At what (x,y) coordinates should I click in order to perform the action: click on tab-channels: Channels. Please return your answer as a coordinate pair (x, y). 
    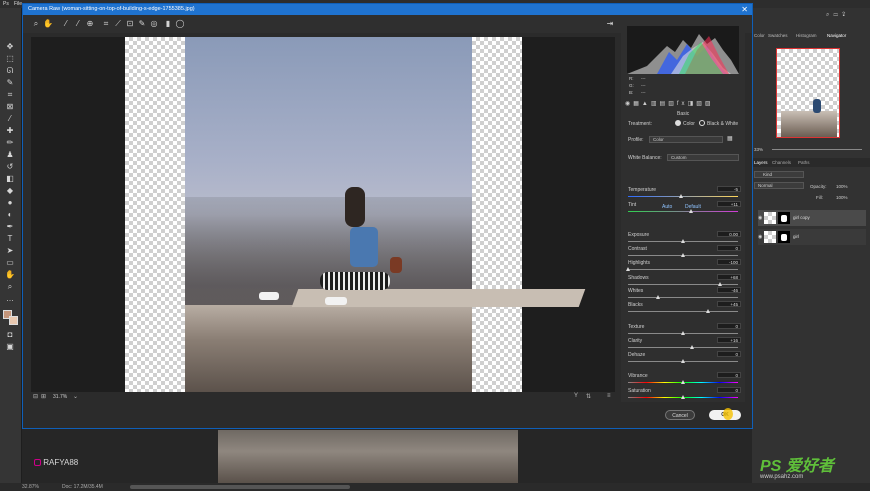
    Looking at the image, I should click on (781, 162).